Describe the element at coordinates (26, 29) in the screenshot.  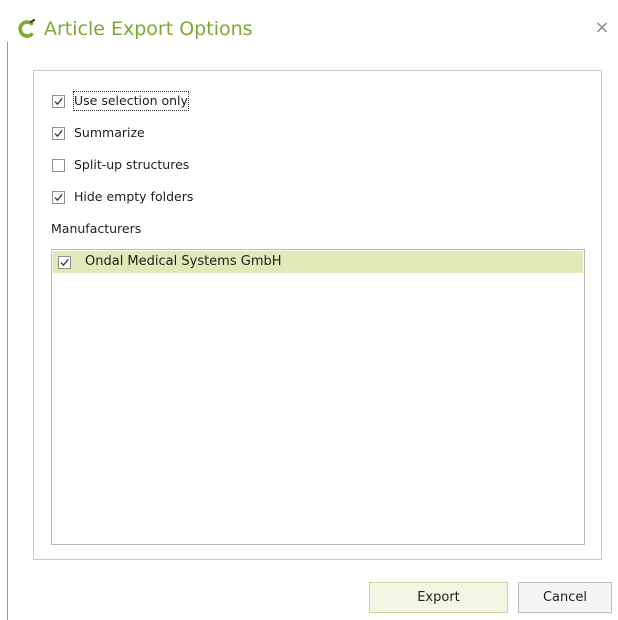
I see `logo-c-icon` at that location.